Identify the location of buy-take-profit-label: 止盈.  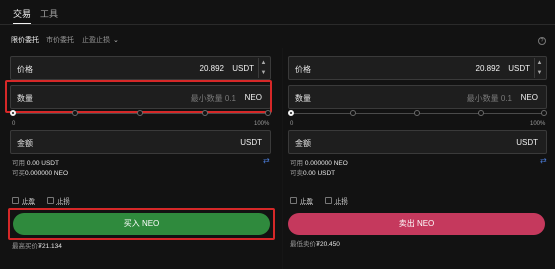
(28, 201).